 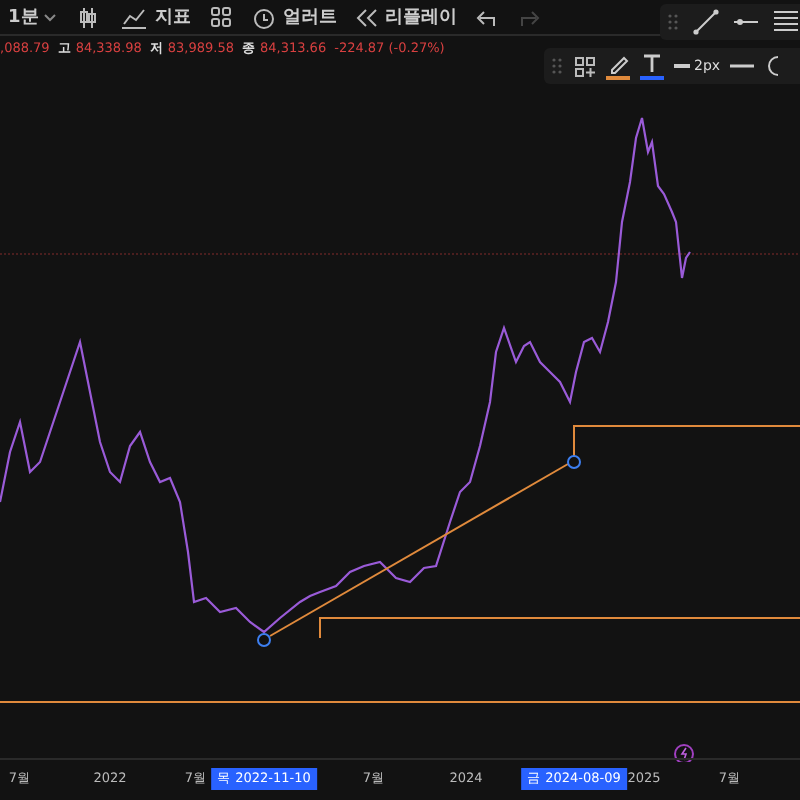 What do you see at coordinates (294, 17) in the screenshot?
I see `alert-button: 얼러트` at bounding box center [294, 17].